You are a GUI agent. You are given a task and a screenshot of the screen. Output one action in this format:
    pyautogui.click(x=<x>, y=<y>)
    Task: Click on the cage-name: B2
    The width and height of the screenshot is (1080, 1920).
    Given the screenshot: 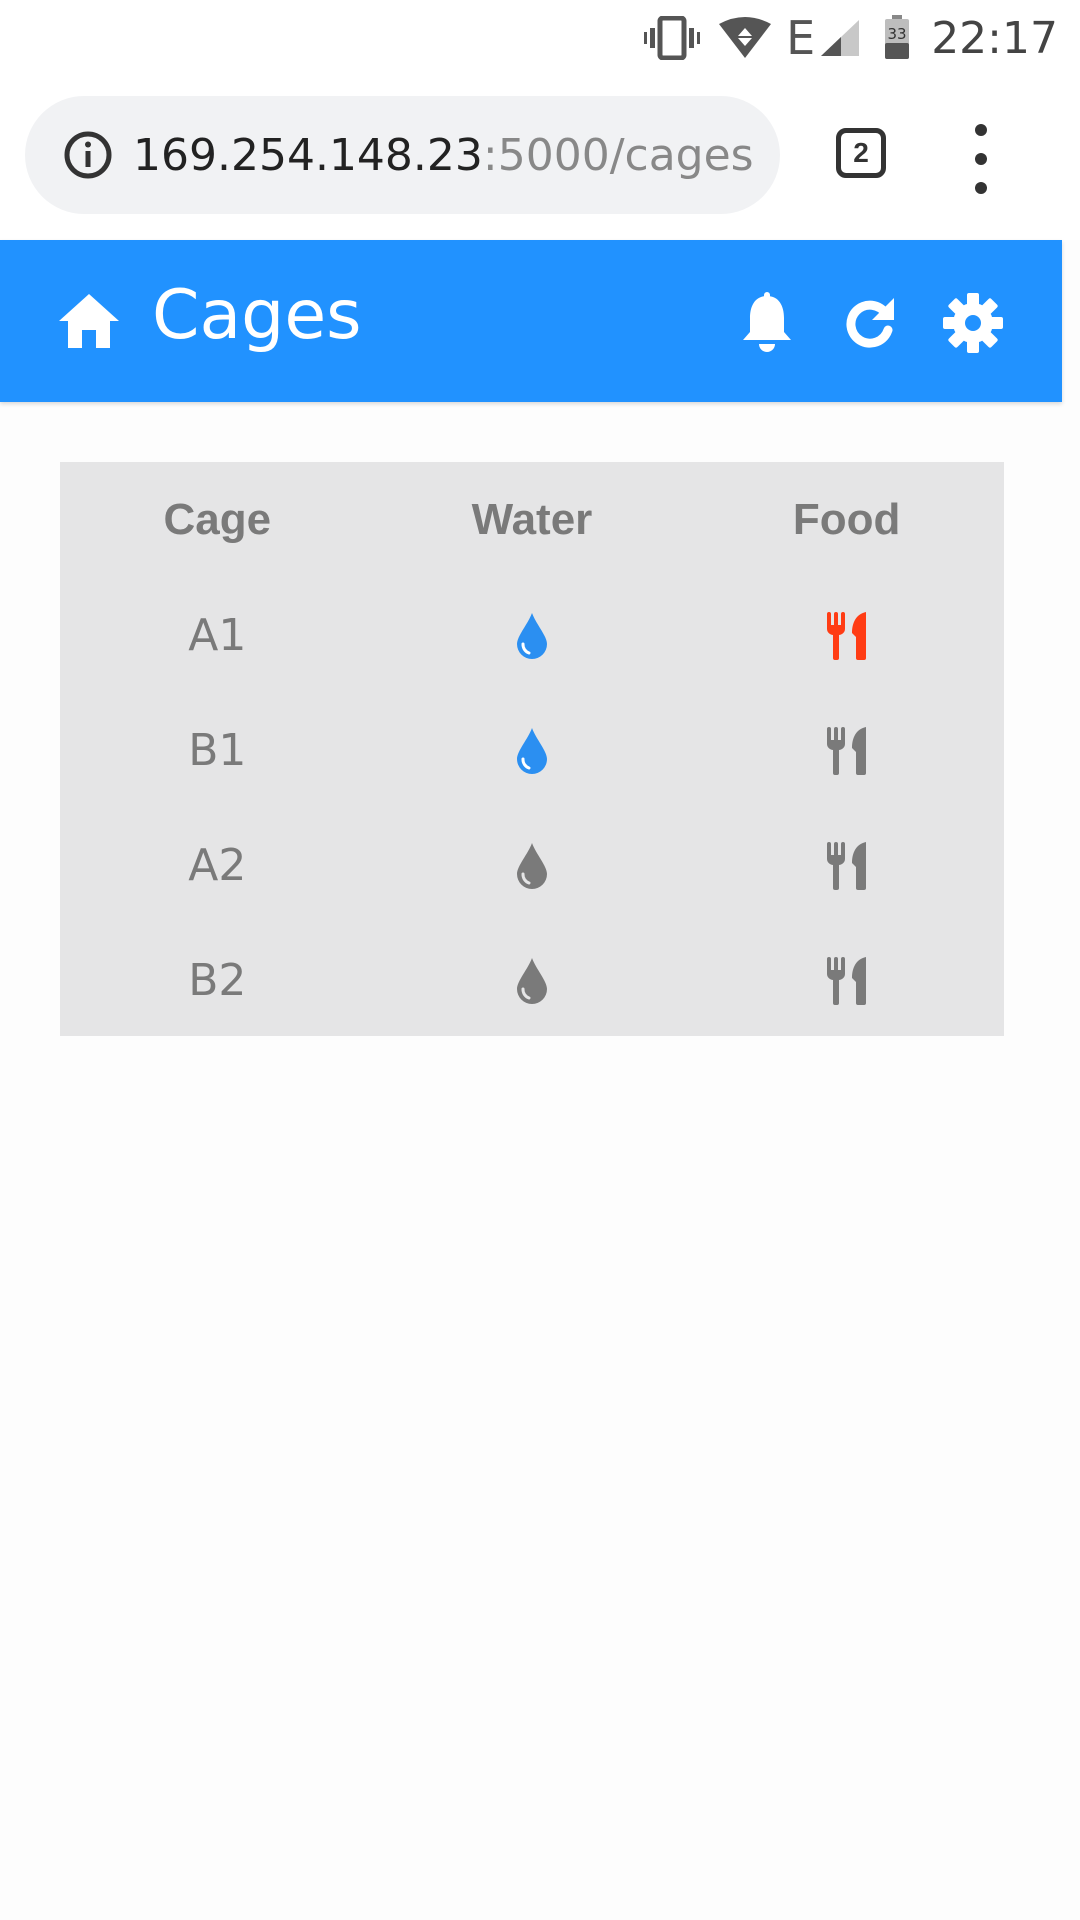 What is the action you would take?
    pyautogui.click(x=217, y=980)
    